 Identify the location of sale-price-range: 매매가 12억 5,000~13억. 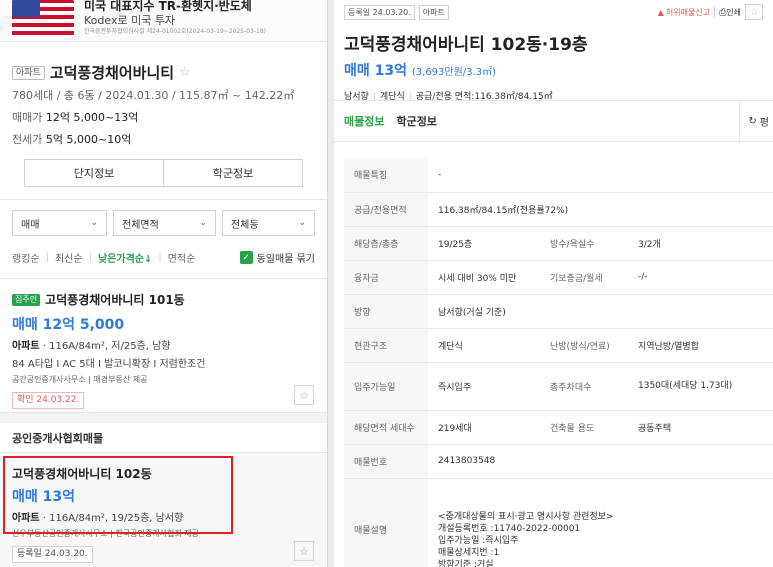
(75, 117).